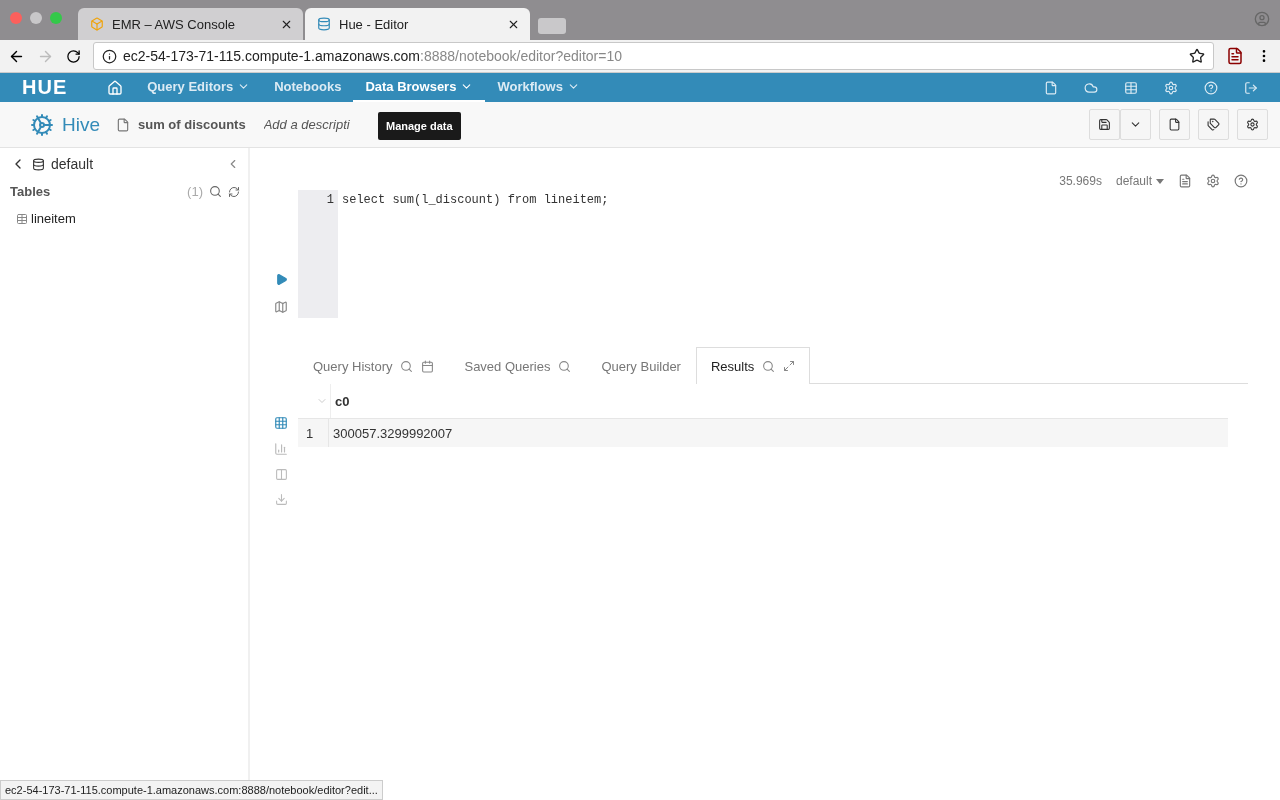 The height and width of the screenshot is (800, 1280). I want to click on tags-icon, so click(1213, 124).